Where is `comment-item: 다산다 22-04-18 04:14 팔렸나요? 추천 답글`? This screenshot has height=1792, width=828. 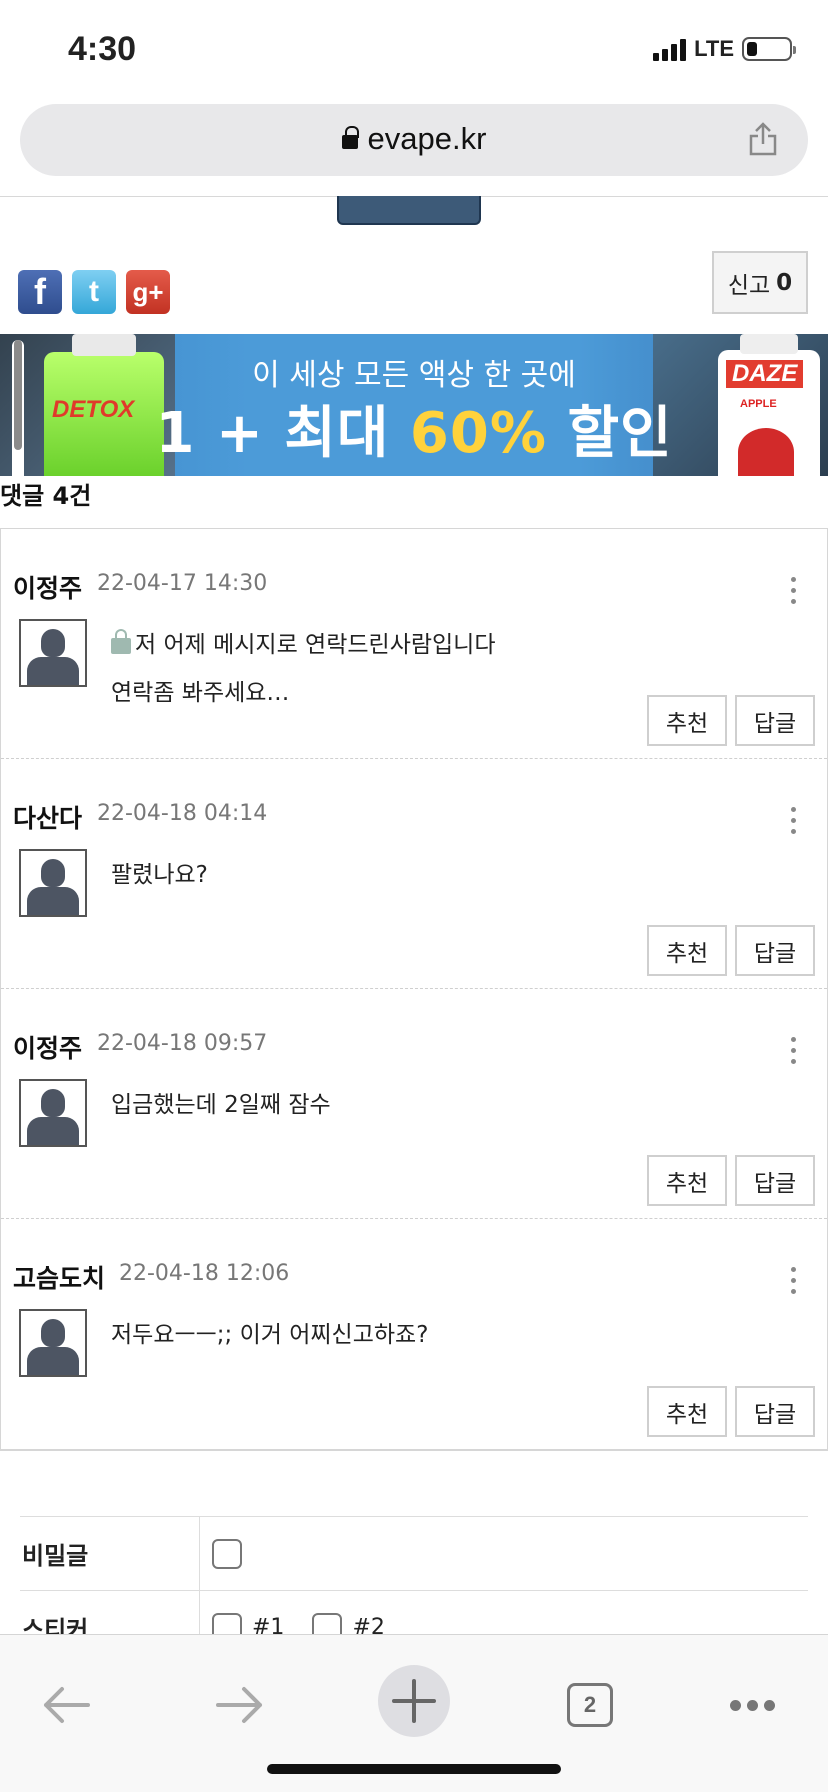 comment-item: 다산다 22-04-18 04:14 팔렸나요? 추천 답글 is located at coordinates (414, 874).